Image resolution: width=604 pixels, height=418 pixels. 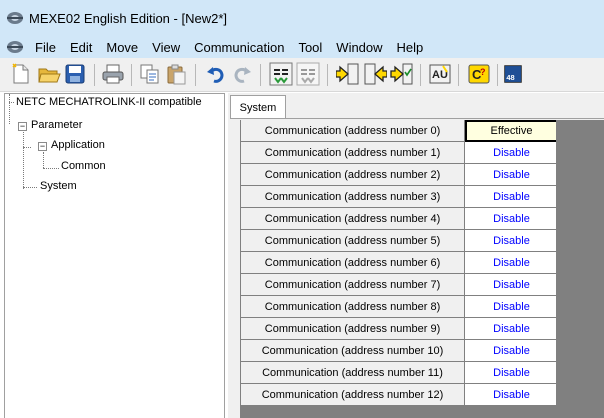 I want to click on paste-button, so click(x=176, y=74).